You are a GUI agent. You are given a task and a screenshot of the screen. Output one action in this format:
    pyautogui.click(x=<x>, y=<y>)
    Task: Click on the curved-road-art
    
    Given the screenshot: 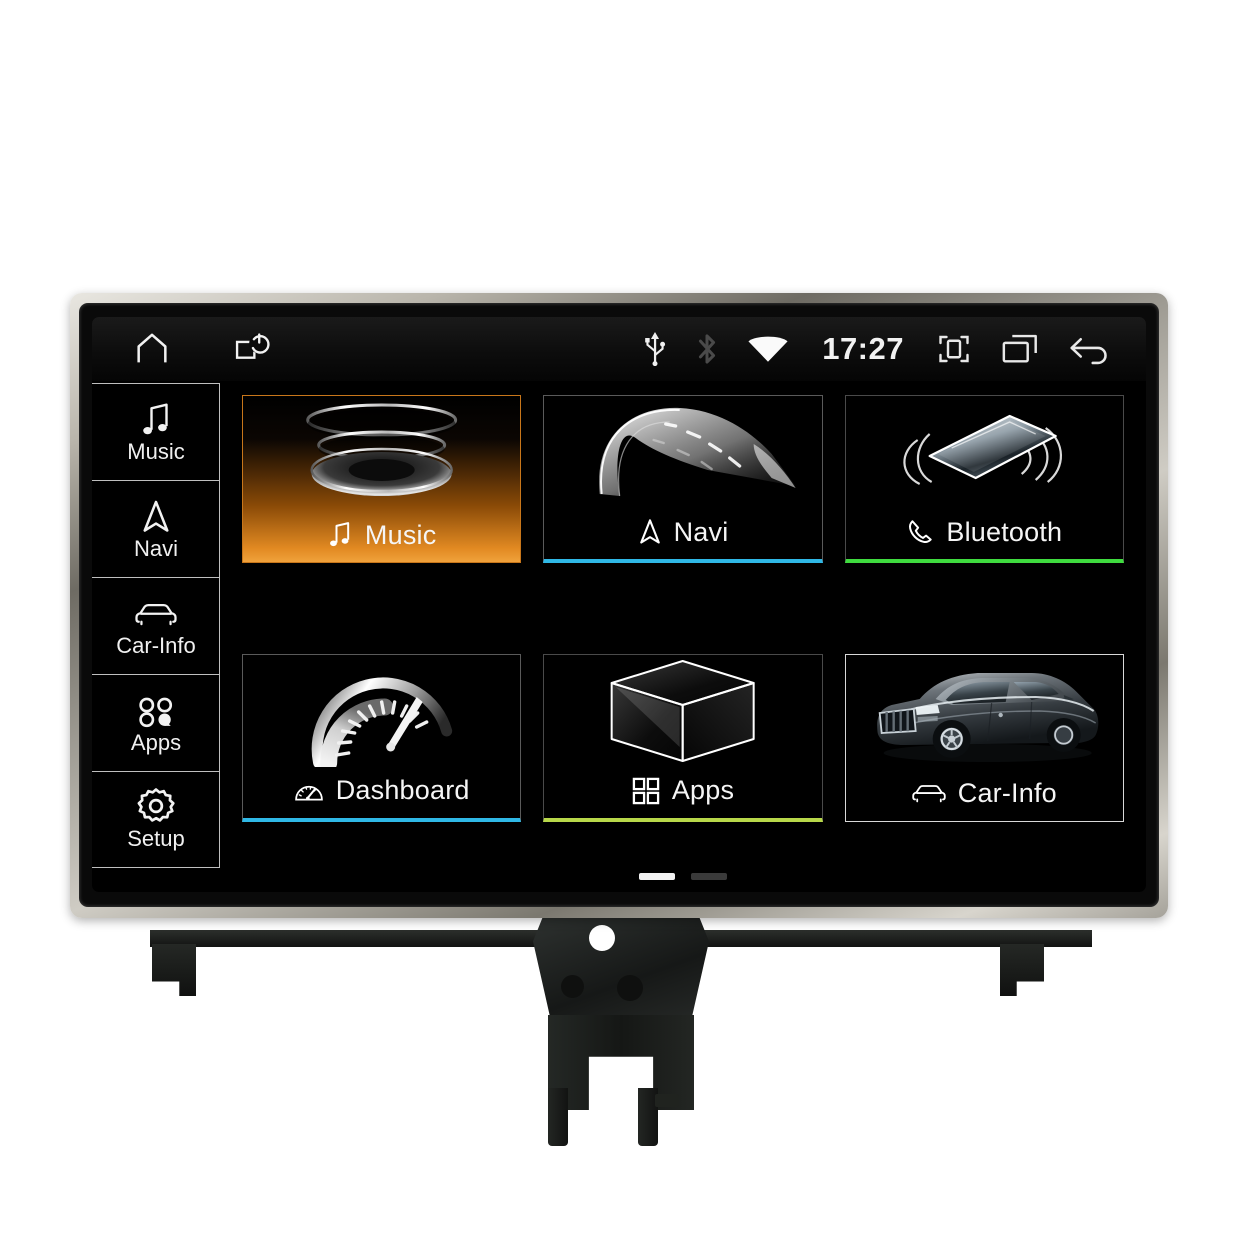 What is the action you would take?
    pyautogui.click(x=682, y=452)
    